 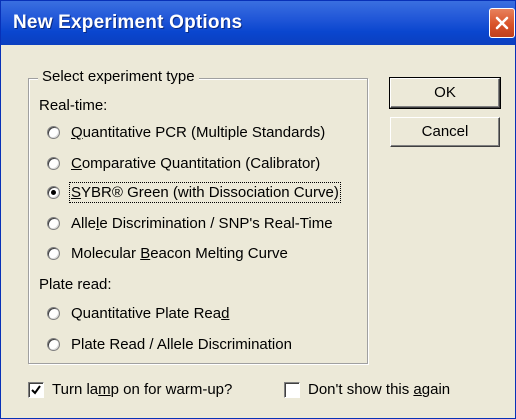 I want to click on lamp-warmup-label: Turn lamp on for warm-up?, so click(x=142, y=389).